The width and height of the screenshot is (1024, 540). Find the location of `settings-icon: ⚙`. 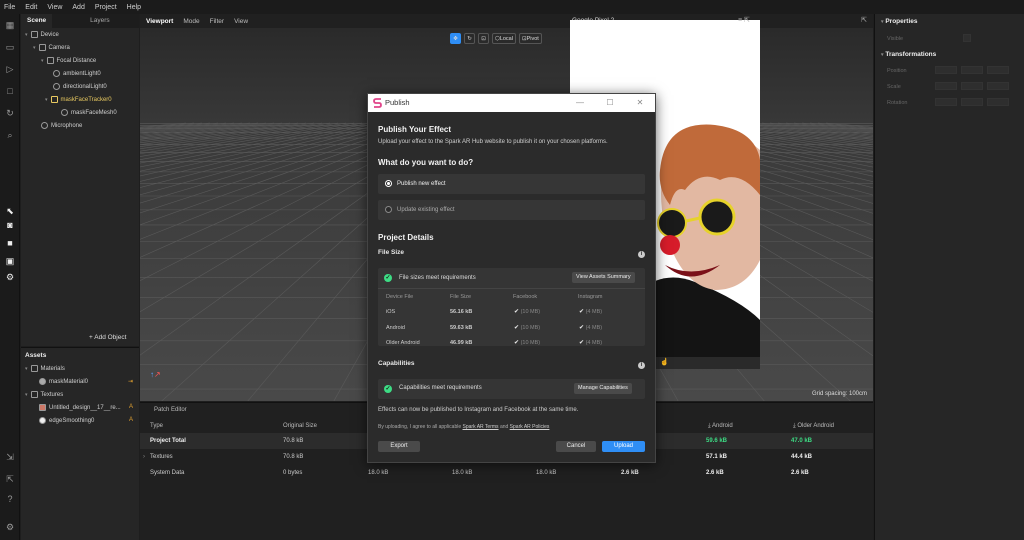

settings-icon: ⚙ is located at coordinates (10, 277).